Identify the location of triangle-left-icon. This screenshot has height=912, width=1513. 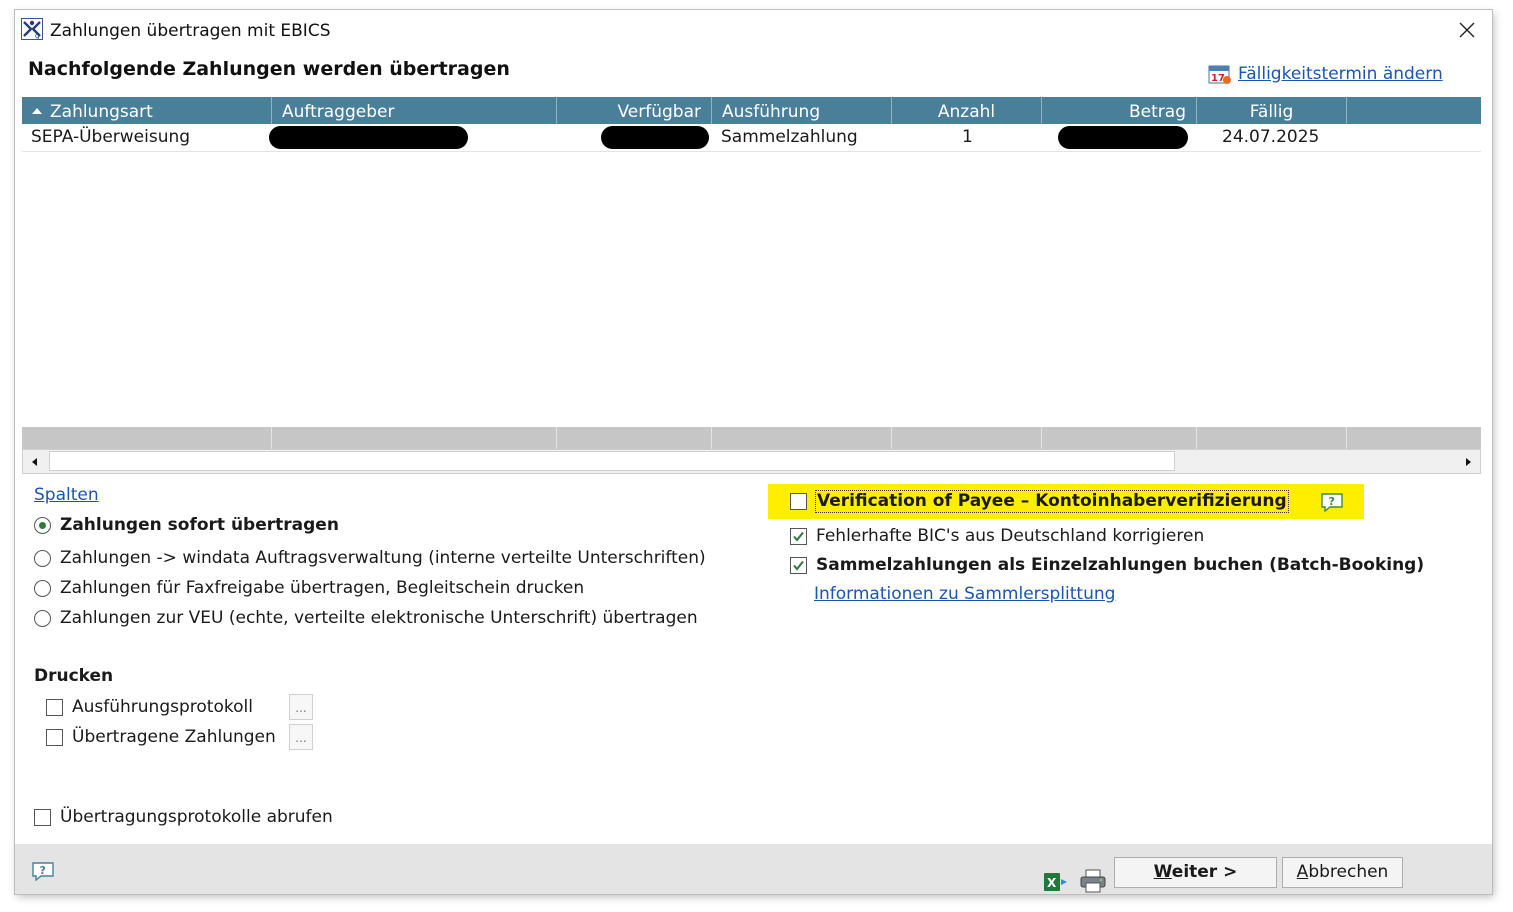
(34, 461).